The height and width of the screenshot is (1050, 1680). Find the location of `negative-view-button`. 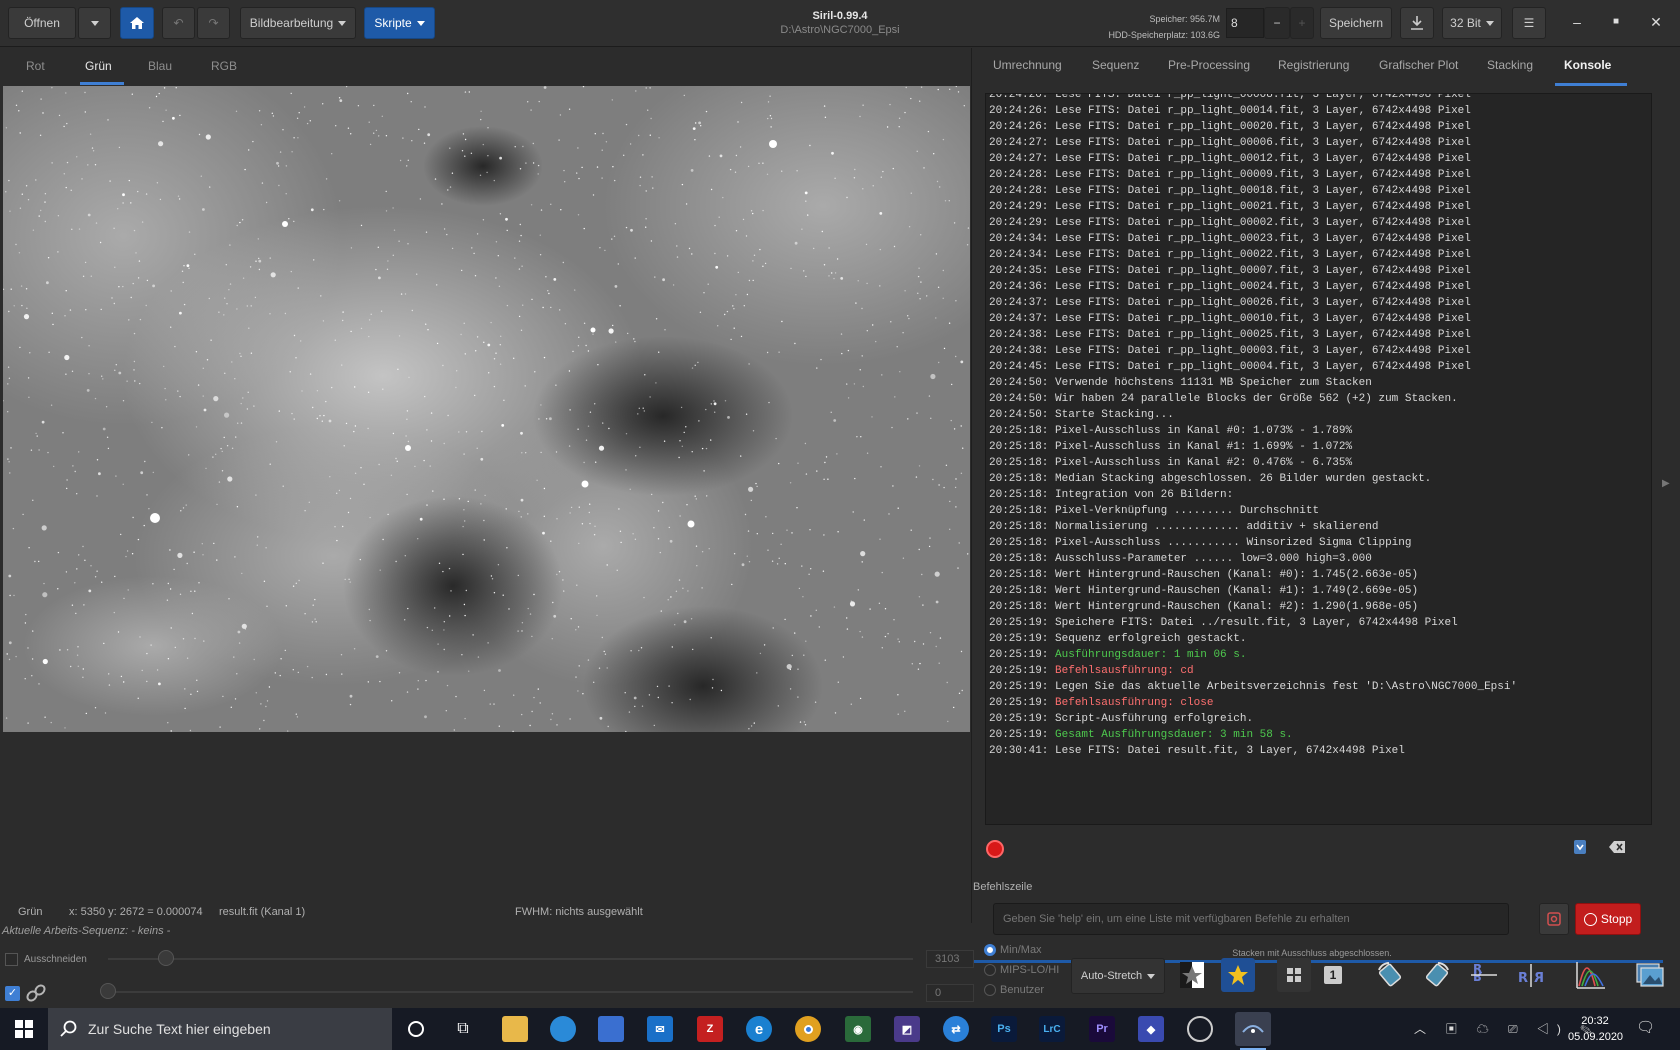

negative-view-button is located at coordinates (1192, 975).